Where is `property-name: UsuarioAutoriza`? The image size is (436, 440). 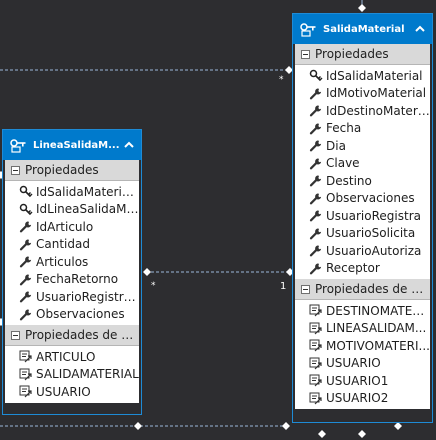 property-name: UsuarioAutoriza is located at coordinates (374, 250).